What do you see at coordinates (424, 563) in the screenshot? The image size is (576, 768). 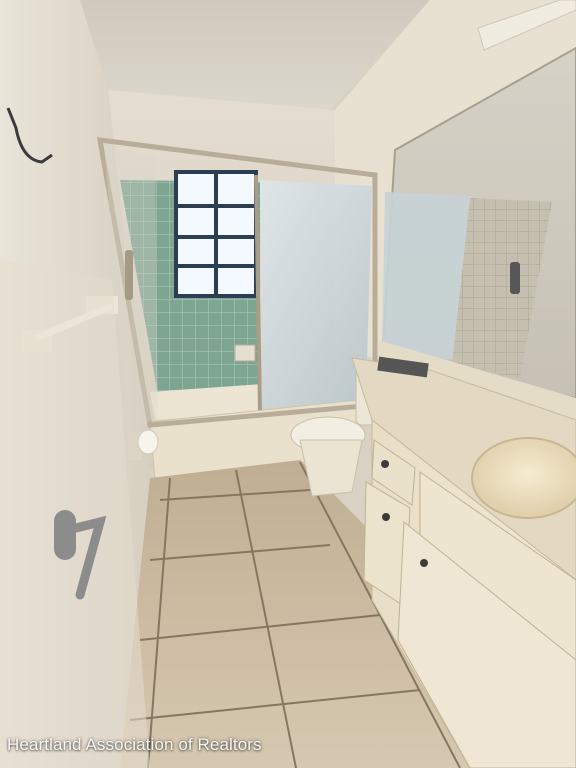 I see `right-door-knob` at bounding box center [424, 563].